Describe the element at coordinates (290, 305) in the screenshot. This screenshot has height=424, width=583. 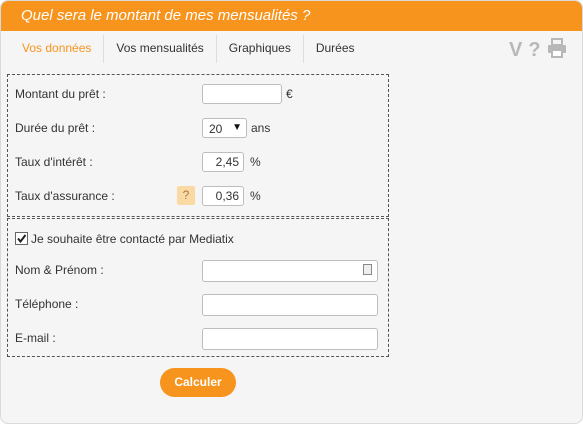
I see `phone-input` at that location.